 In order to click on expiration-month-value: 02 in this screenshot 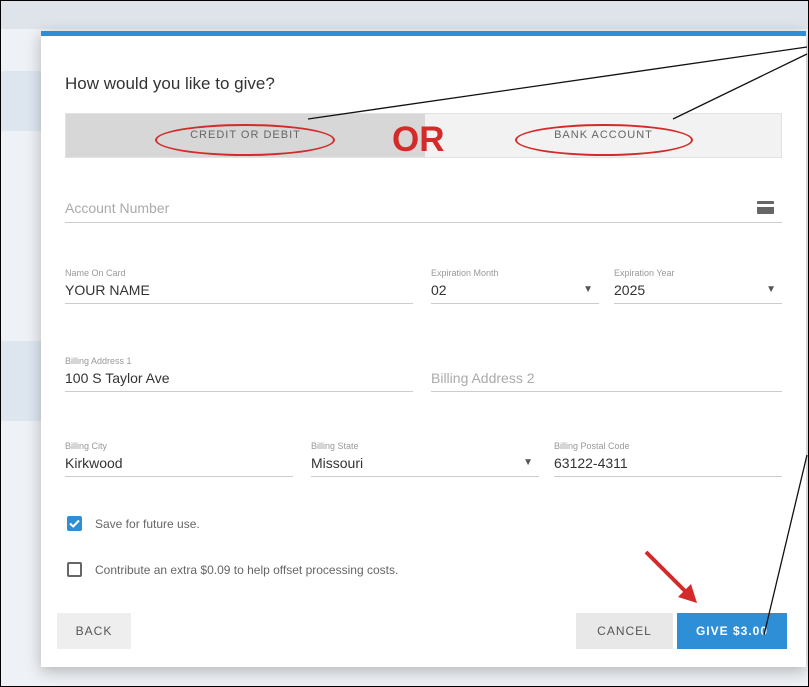, I will do `click(439, 290)`.